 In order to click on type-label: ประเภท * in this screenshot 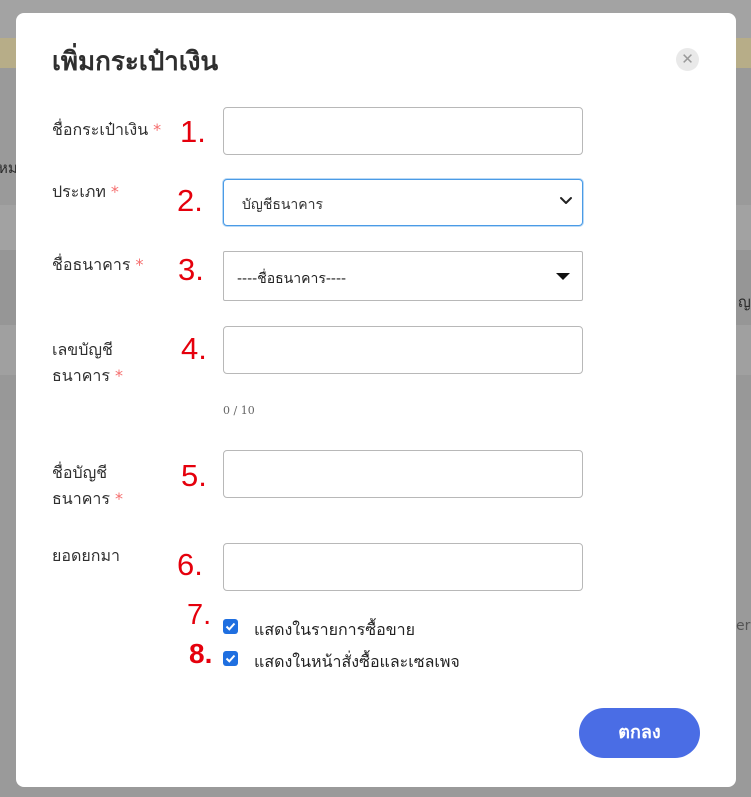, I will do `click(85, 191)`.